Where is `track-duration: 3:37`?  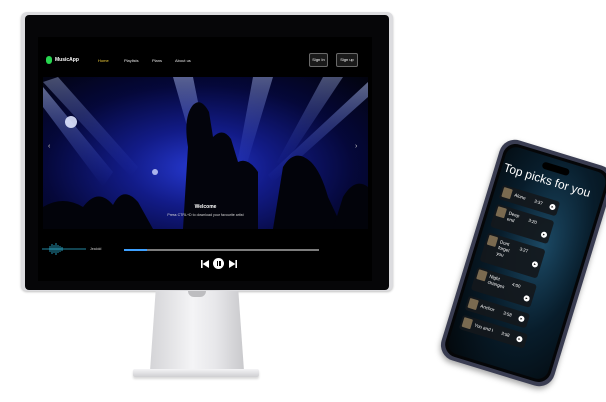
track-duration: 3:37 is located at coordinates (538, 202).